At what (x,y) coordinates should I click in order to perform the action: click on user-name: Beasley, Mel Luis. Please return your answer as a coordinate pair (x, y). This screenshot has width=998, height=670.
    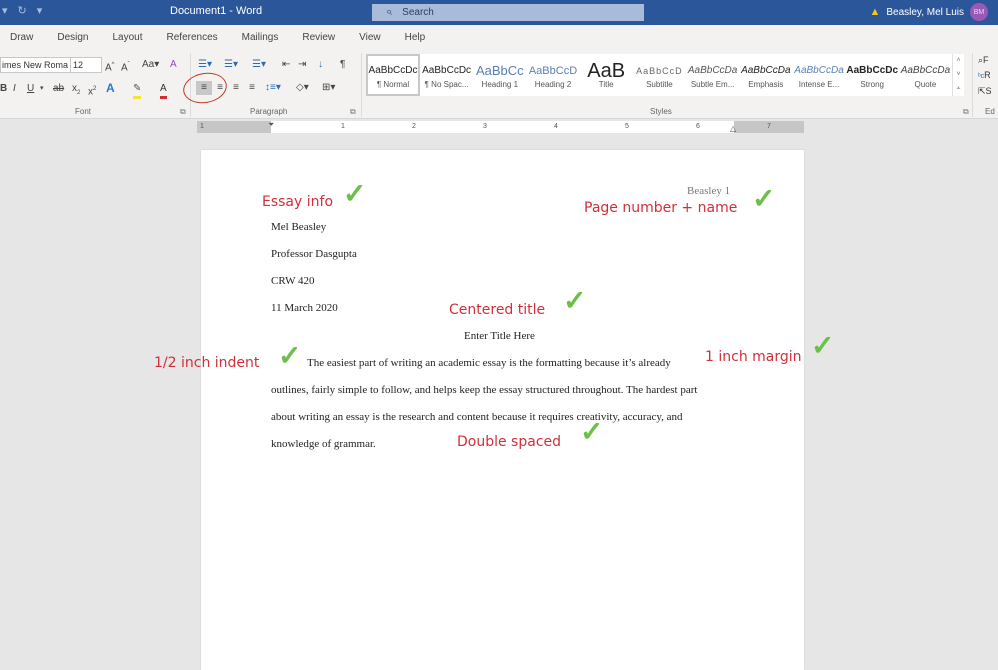
    Looking at the image, I should click on (925, 12).